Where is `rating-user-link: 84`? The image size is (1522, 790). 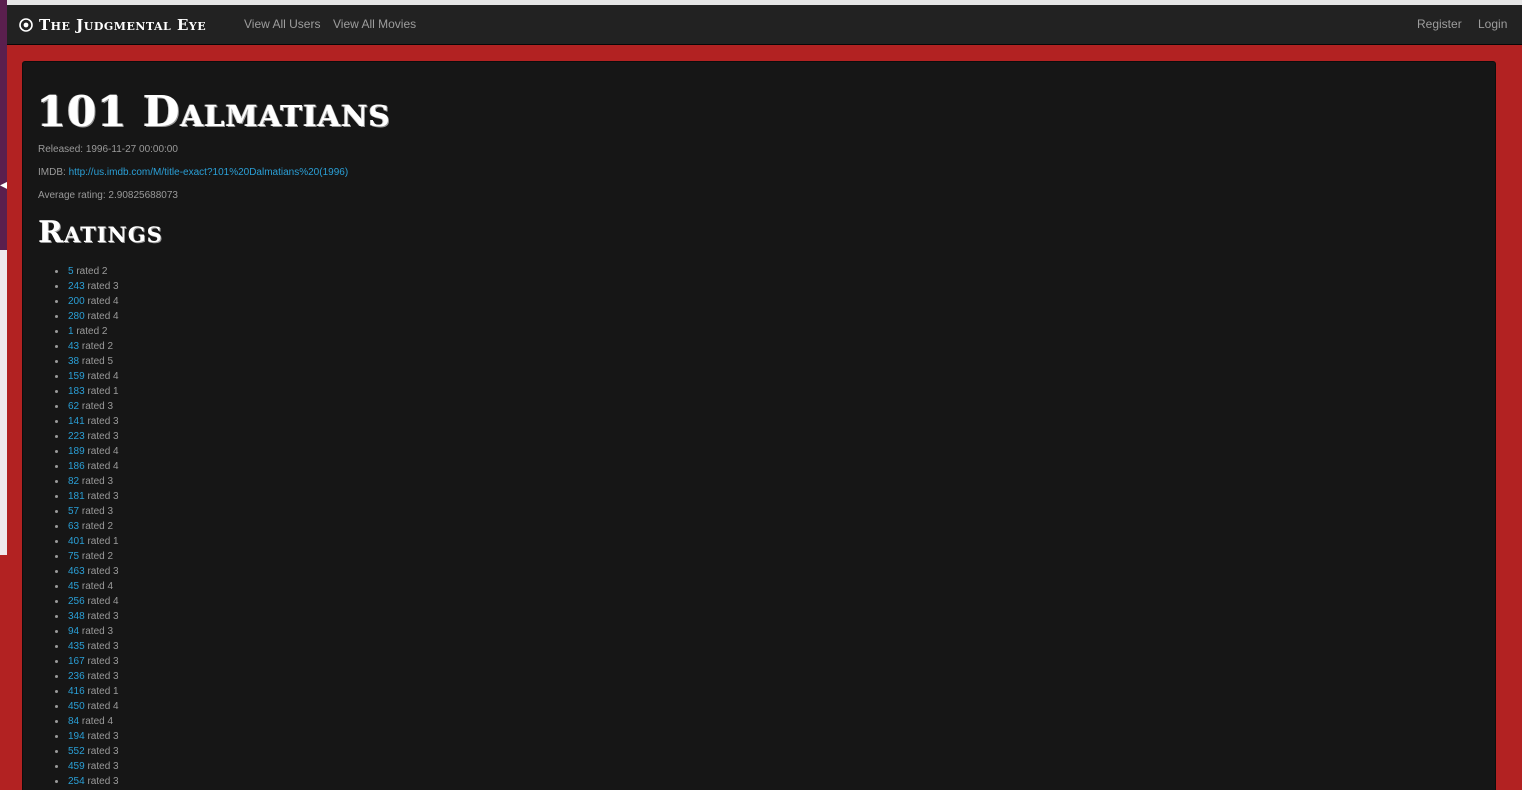
rating-user-link: 84 is located at coordinates (73, 721).